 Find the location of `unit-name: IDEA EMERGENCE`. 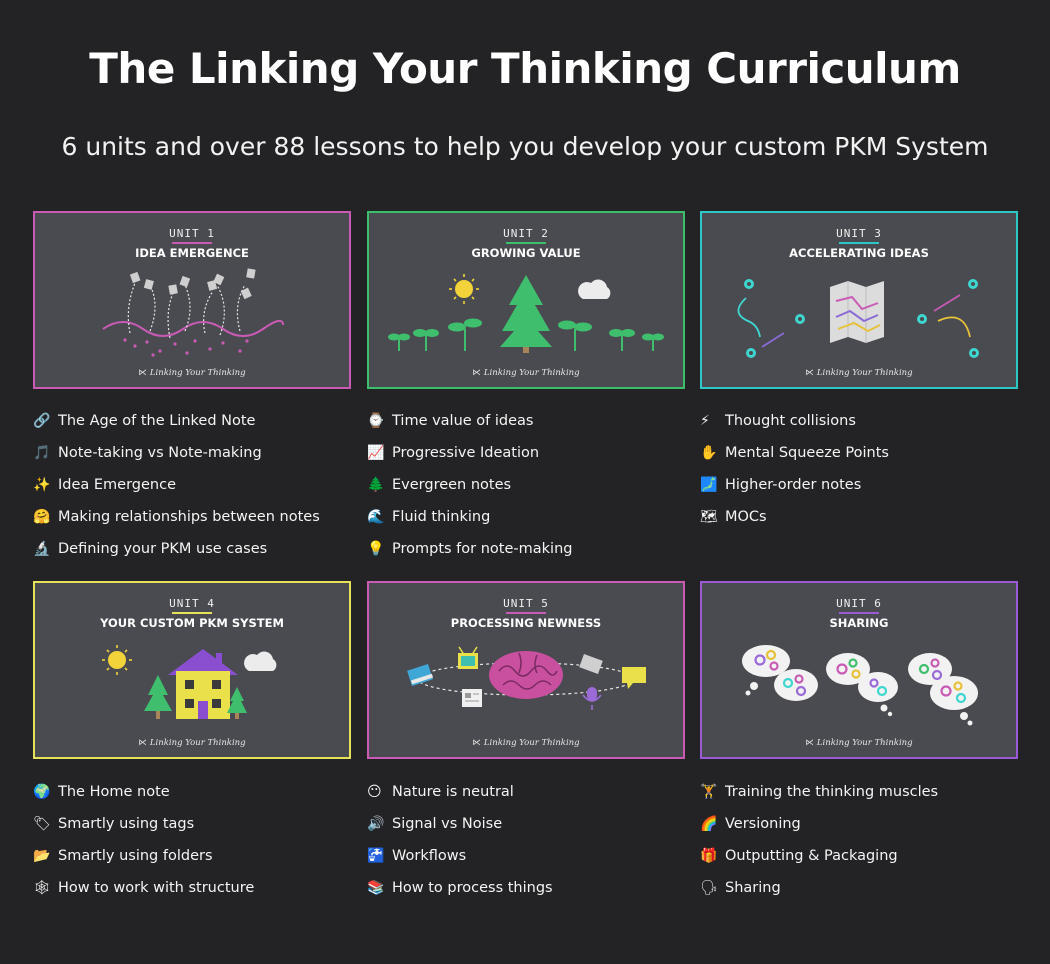

unit-name: IDEA EMERGENCE is located at coordinates (192, 253).